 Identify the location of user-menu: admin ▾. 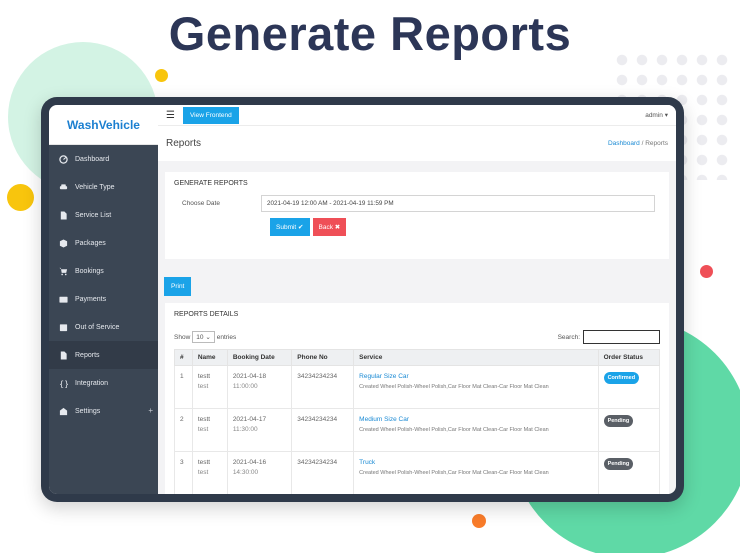
(656, 115).